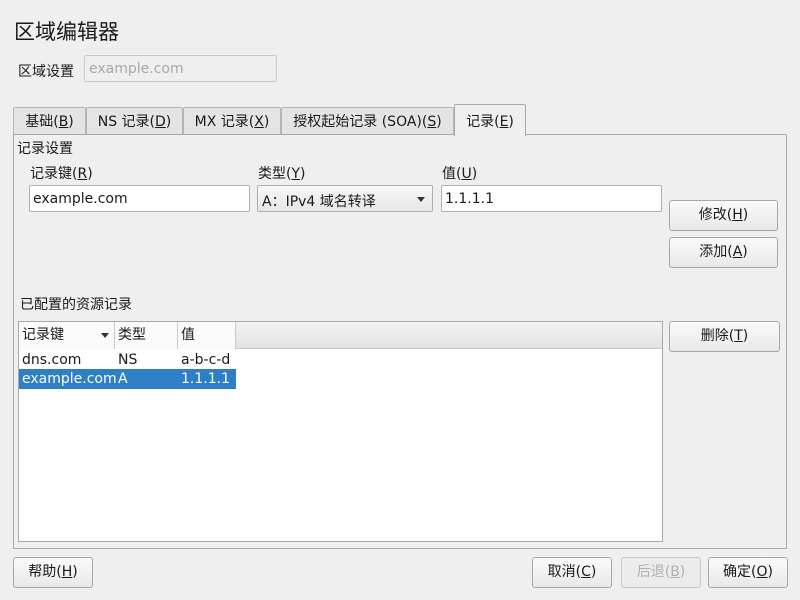 The width and height of the screenshot is (800, 600). Describe the element at coordinates (282, 174) in the screenshot. I see `record-type-label: 类型(Y)` at that location.